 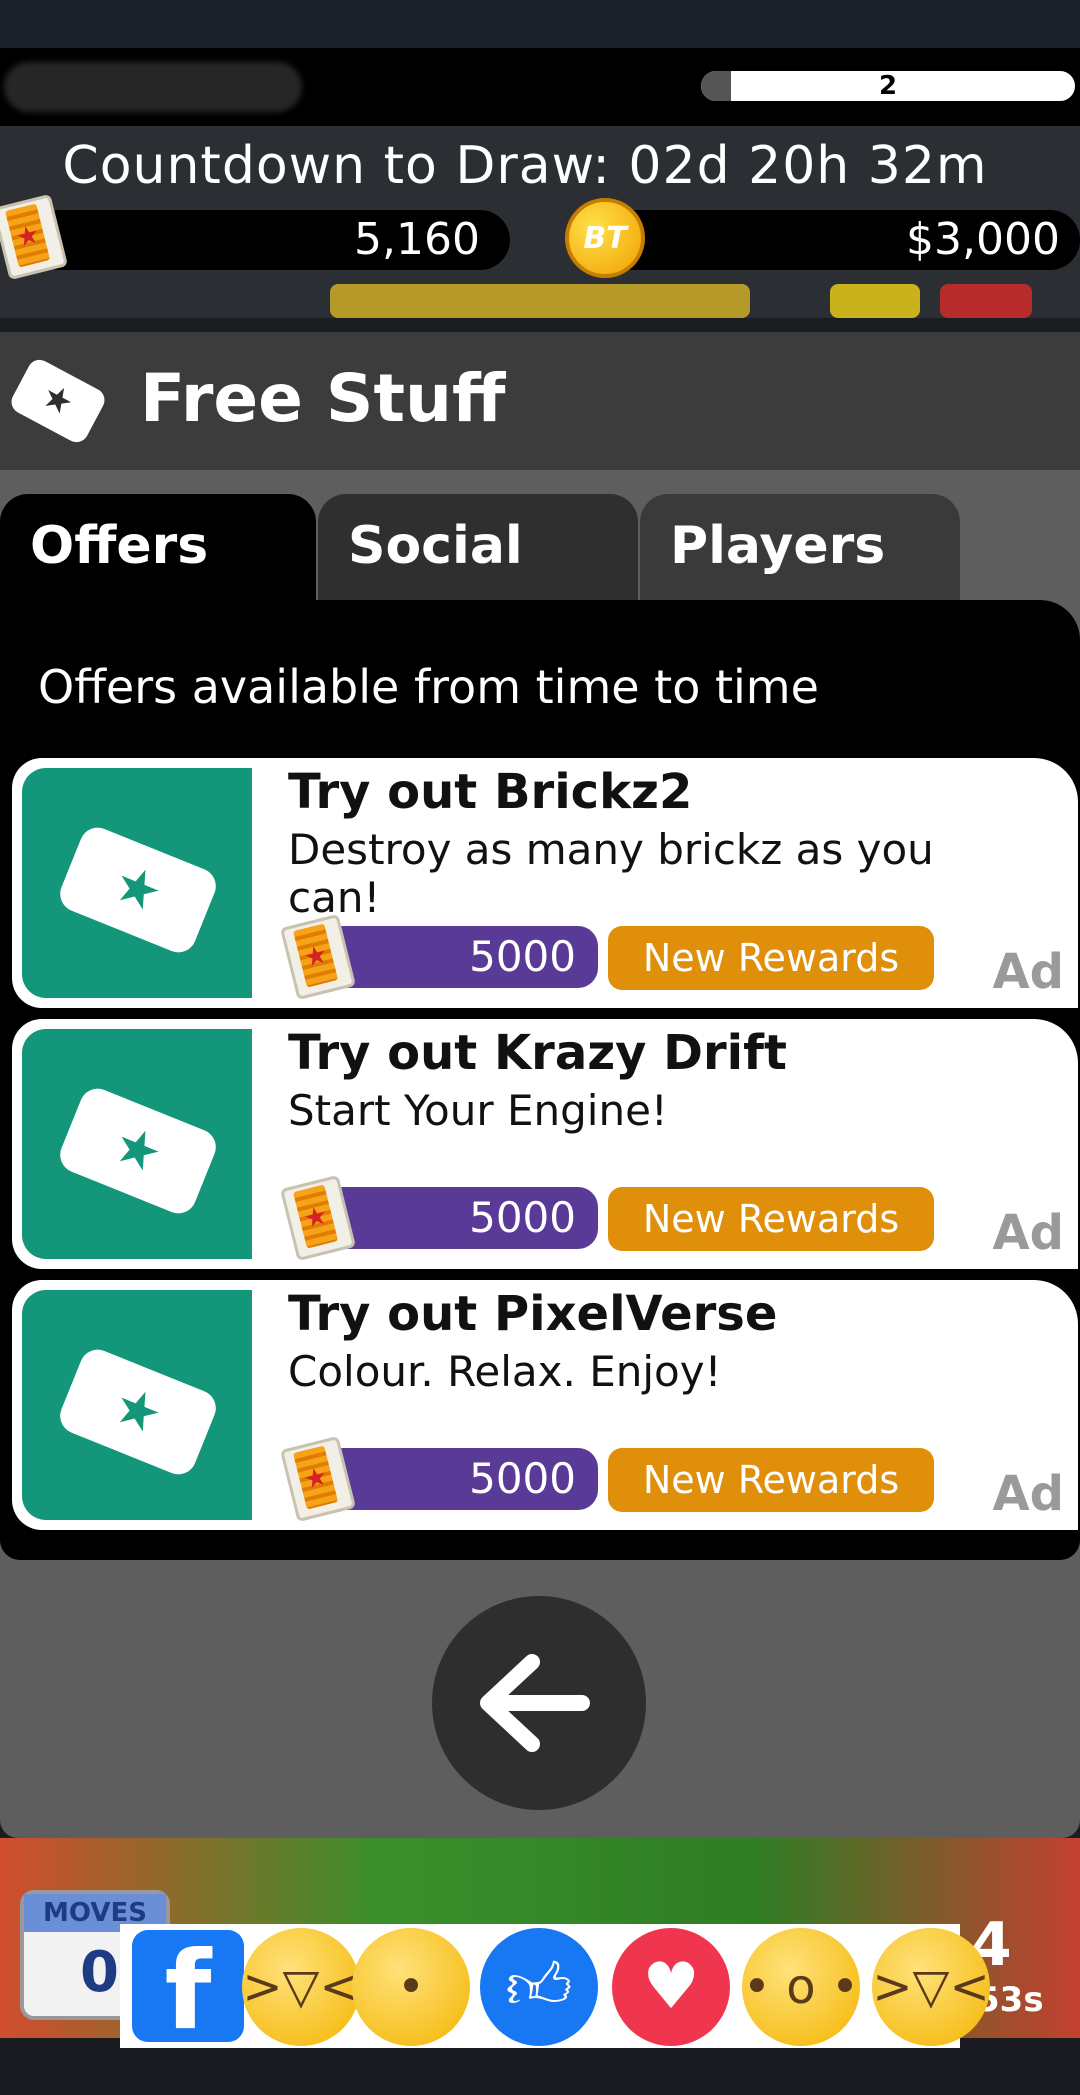 What do you see at coordinates (323, 398) in the screenshot?
I see `panel-title: Free Stuff` at bounding box center [323, 398].